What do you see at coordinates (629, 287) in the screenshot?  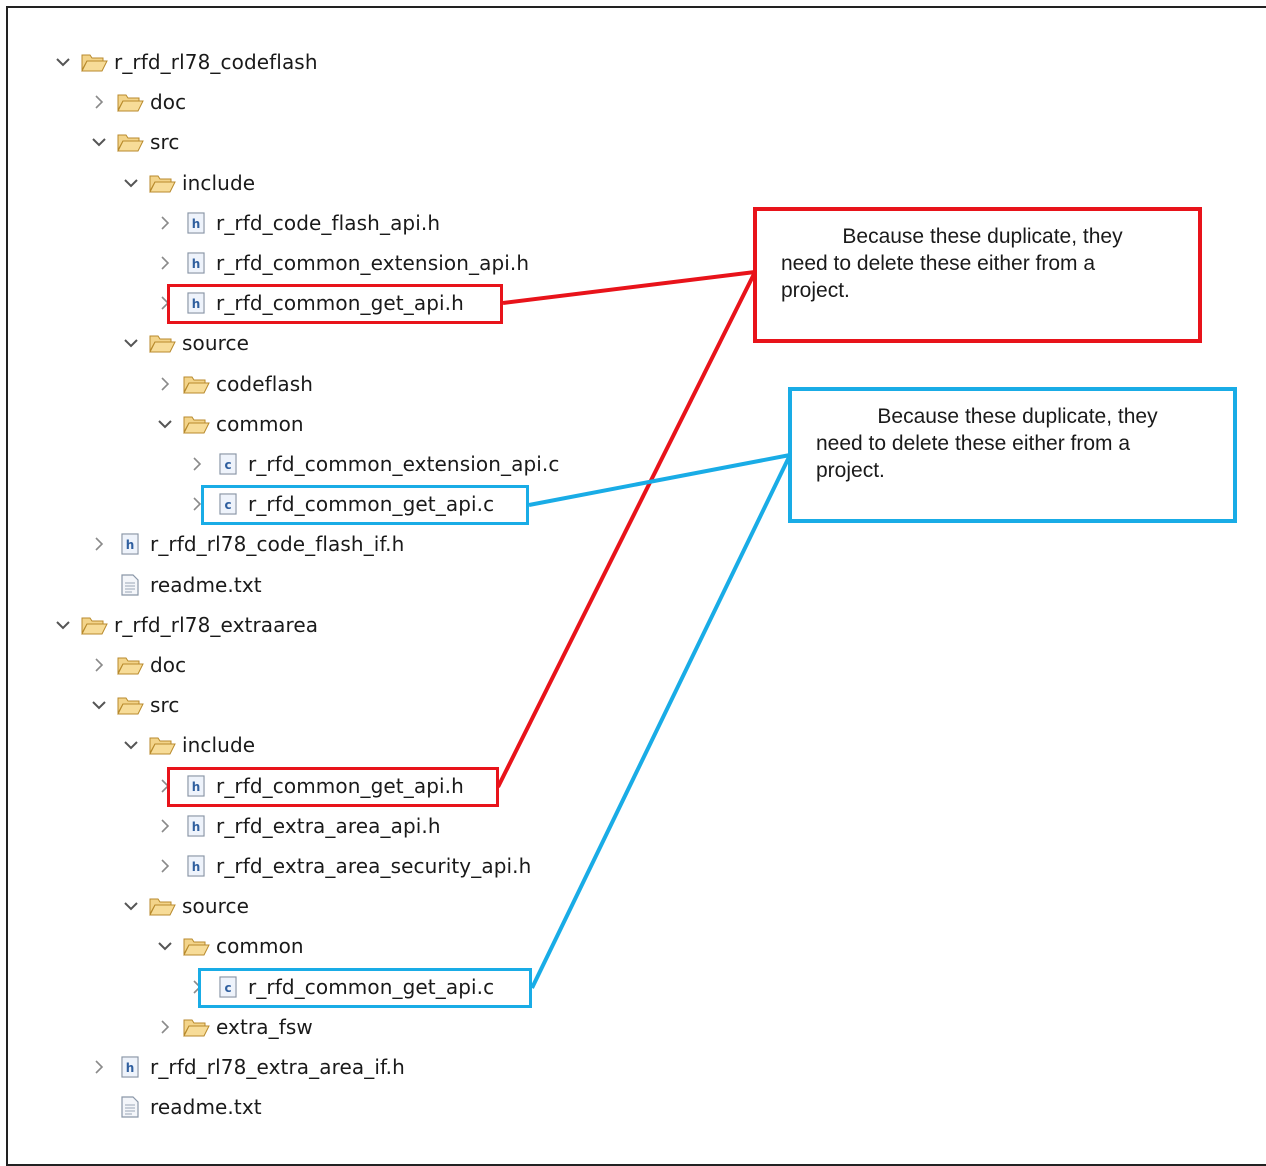 I see `red-connector-top` at bounding box center [629, 287].